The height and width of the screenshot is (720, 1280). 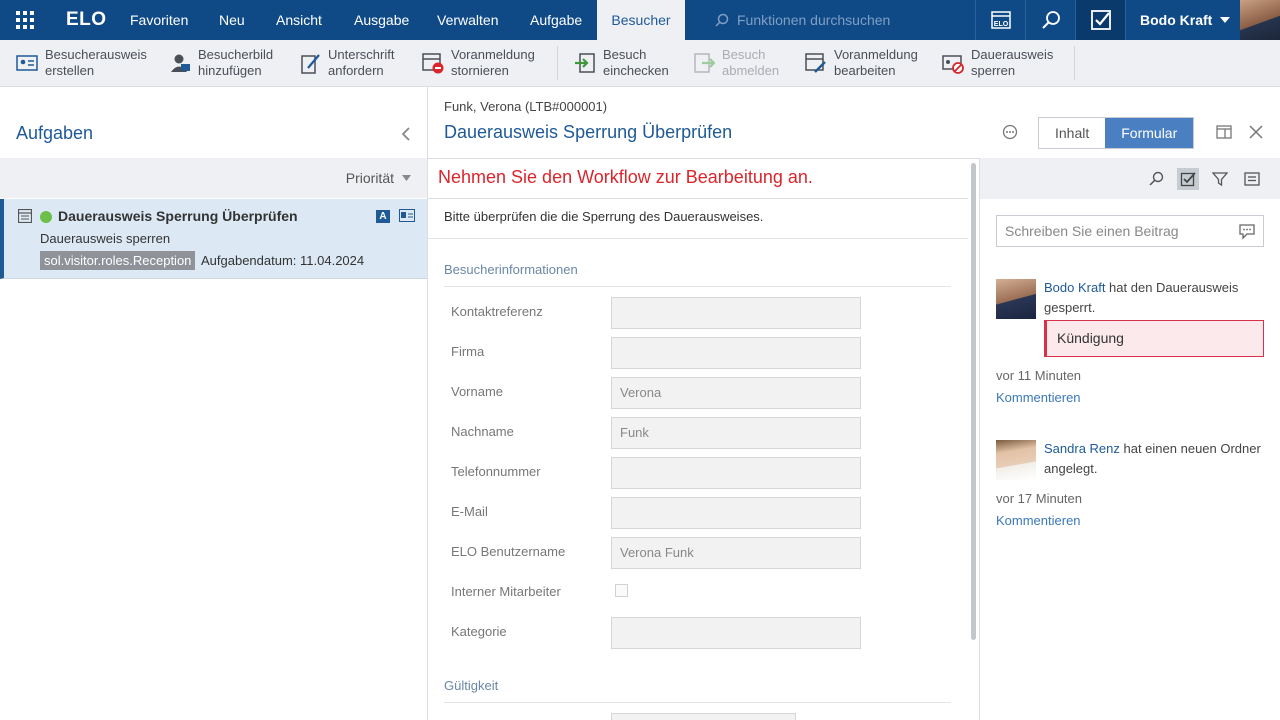 What do you see at coordinates (1074, 287) in the screenshot?
I see `feed-author-link: Bodo Kraft` at bounding box center [1074, 287].